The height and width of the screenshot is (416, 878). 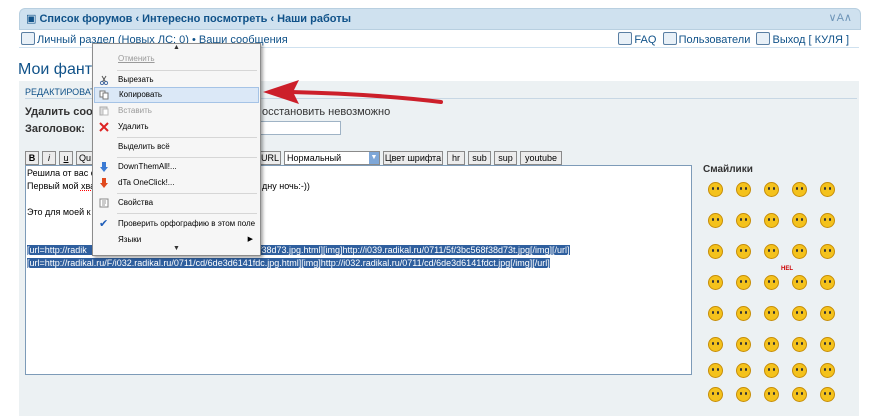 I want to click on collapse-toggle: ∨A∧, so click(x=840, y=17).